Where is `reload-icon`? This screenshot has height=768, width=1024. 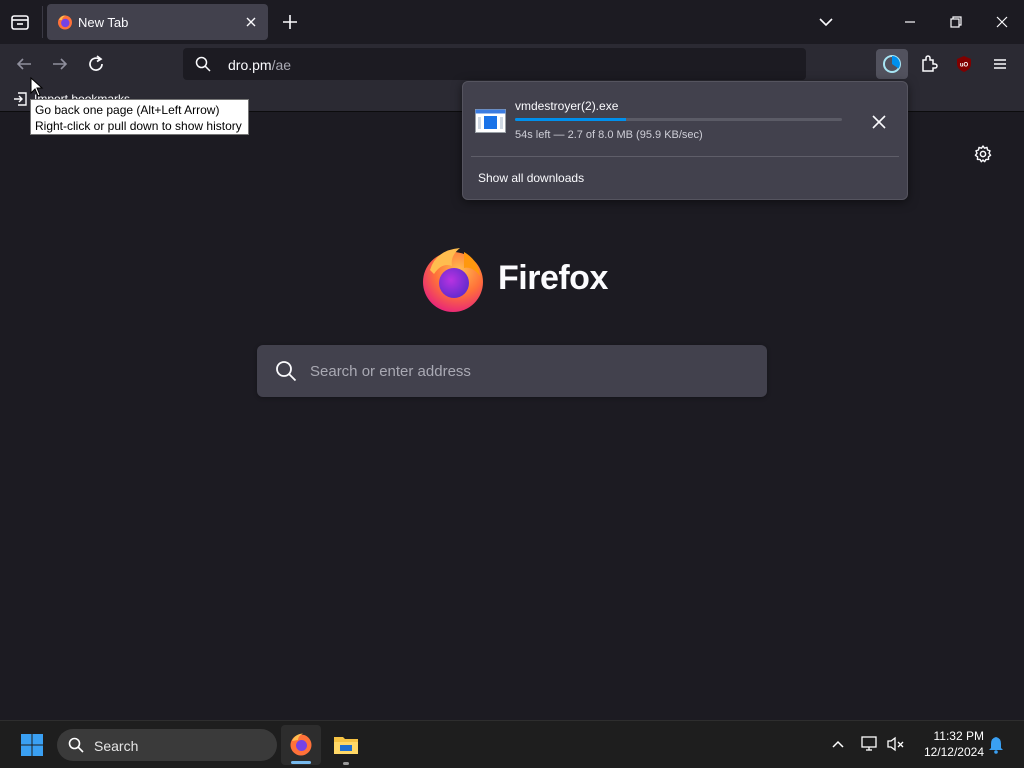 reload-icon is located at coordinates (96, 64).